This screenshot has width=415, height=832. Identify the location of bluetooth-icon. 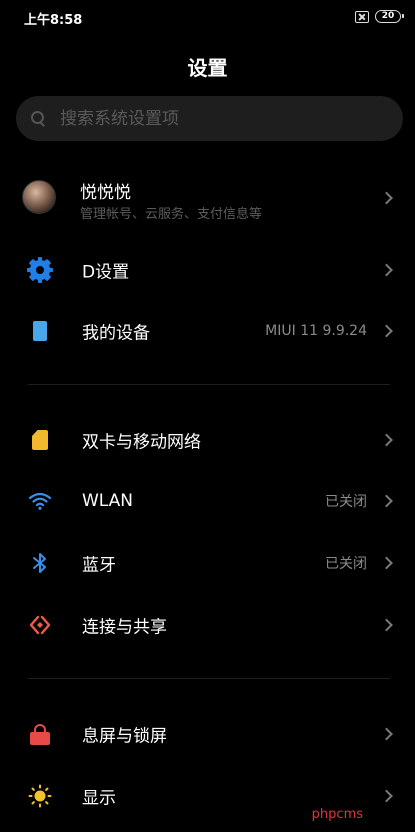
(40, 563).